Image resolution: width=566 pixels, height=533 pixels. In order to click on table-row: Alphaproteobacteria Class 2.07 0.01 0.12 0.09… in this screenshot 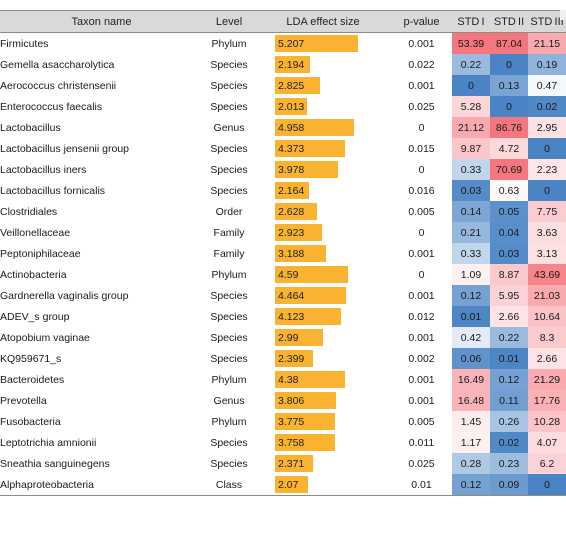, I will do `click(283, 485)`.